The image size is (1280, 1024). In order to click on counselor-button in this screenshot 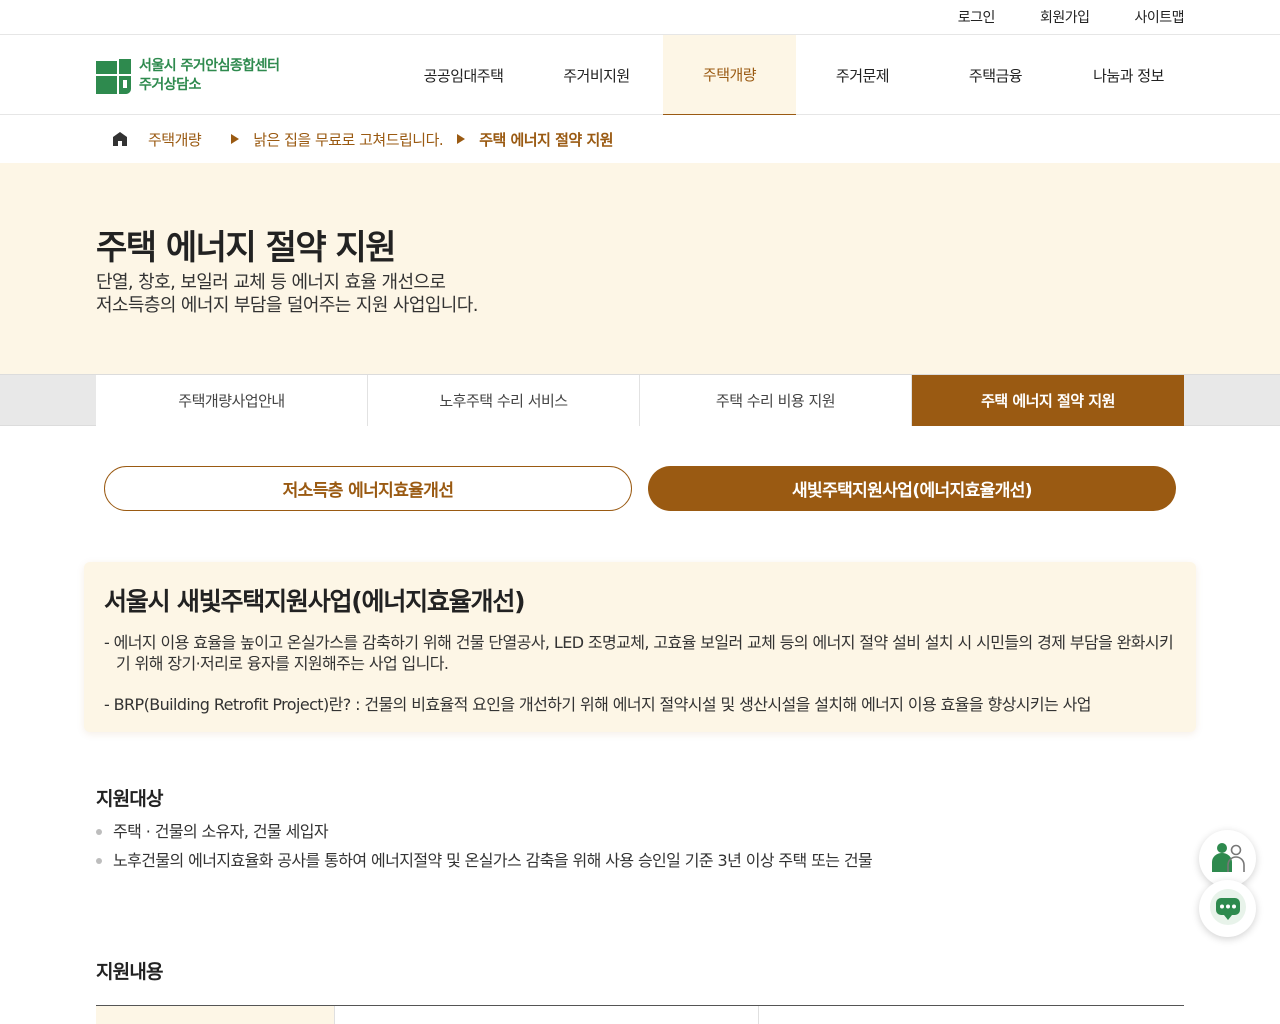, I will do `click(1227, 858)`.